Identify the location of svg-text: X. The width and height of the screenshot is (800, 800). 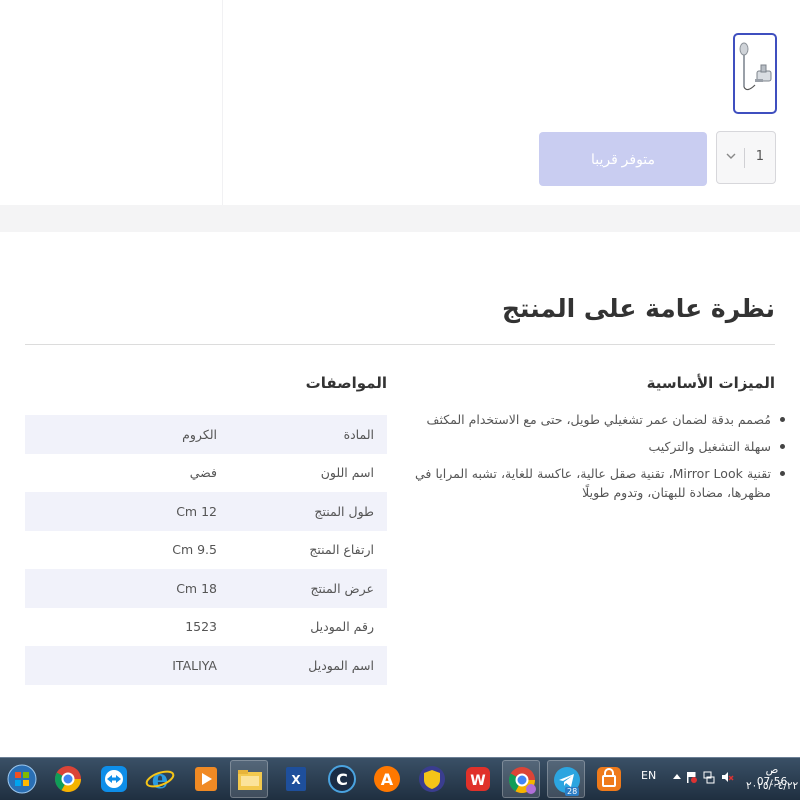
(296, 780).